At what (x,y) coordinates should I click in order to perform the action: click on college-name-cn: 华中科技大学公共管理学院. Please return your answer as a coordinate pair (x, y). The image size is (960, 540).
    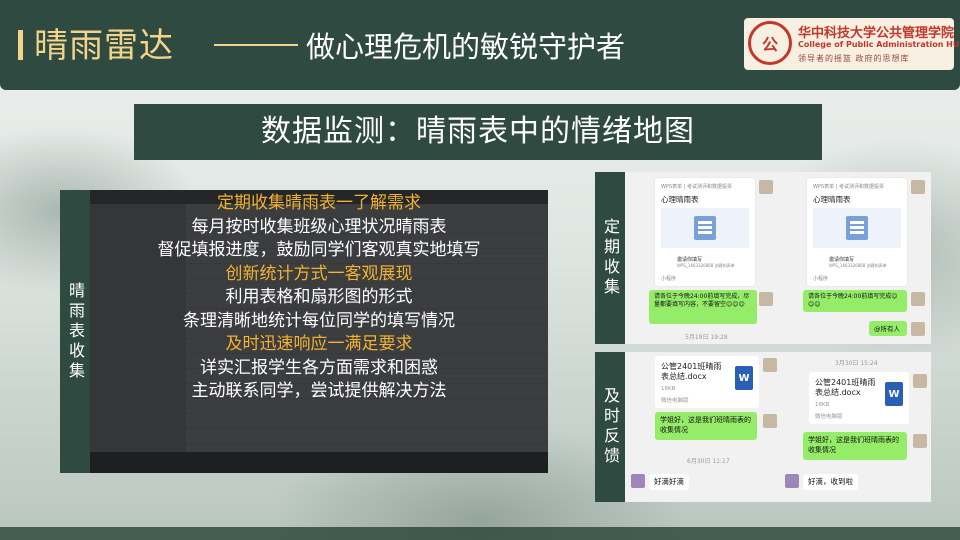
    Looking at the image, I should click on (876, 33).